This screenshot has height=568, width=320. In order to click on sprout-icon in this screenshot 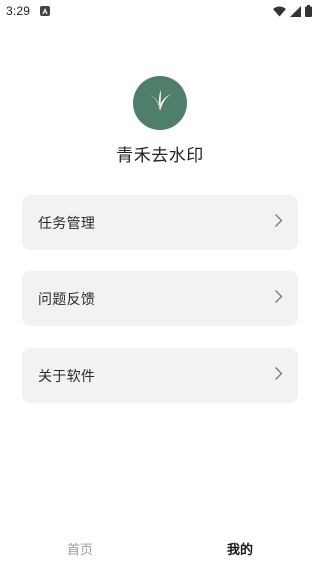, I will do `click(160, 103)`.